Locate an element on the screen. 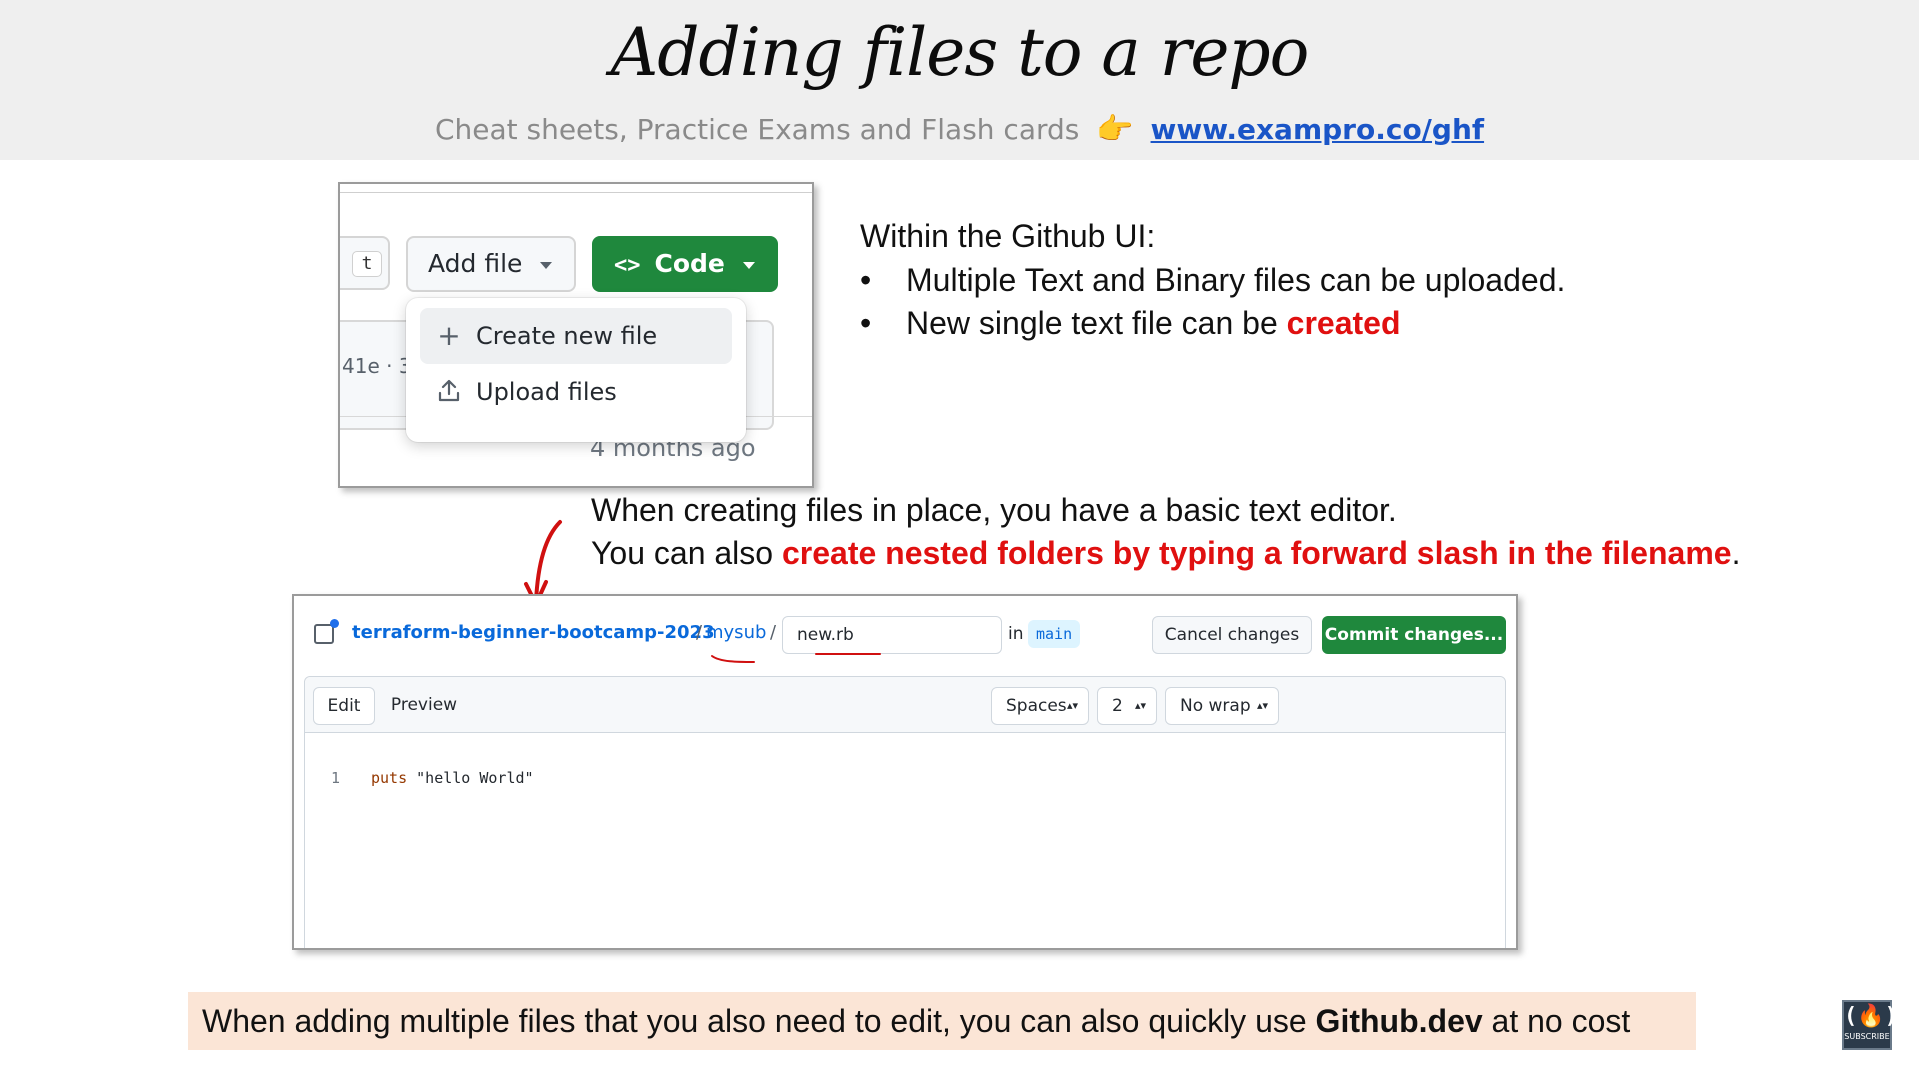 This screenshot has width=1919, height=1079. para2-prefix: You can also is located at coordinates (686, 553).